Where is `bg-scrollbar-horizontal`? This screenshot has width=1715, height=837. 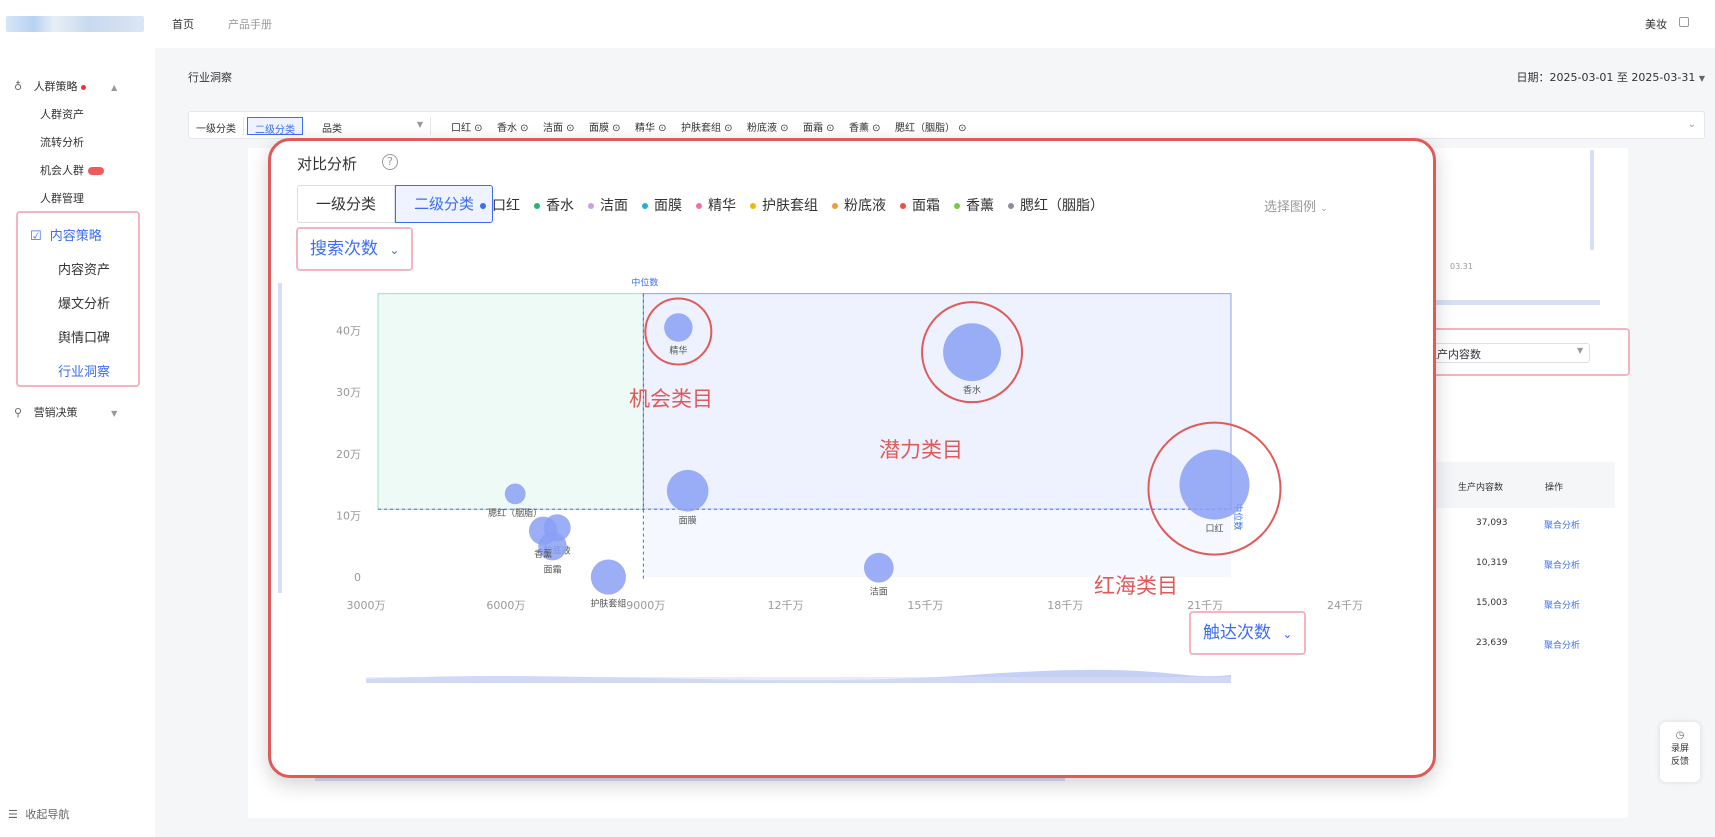 bg-scrollbar-horizontal is located at coordinates (1515, 302).